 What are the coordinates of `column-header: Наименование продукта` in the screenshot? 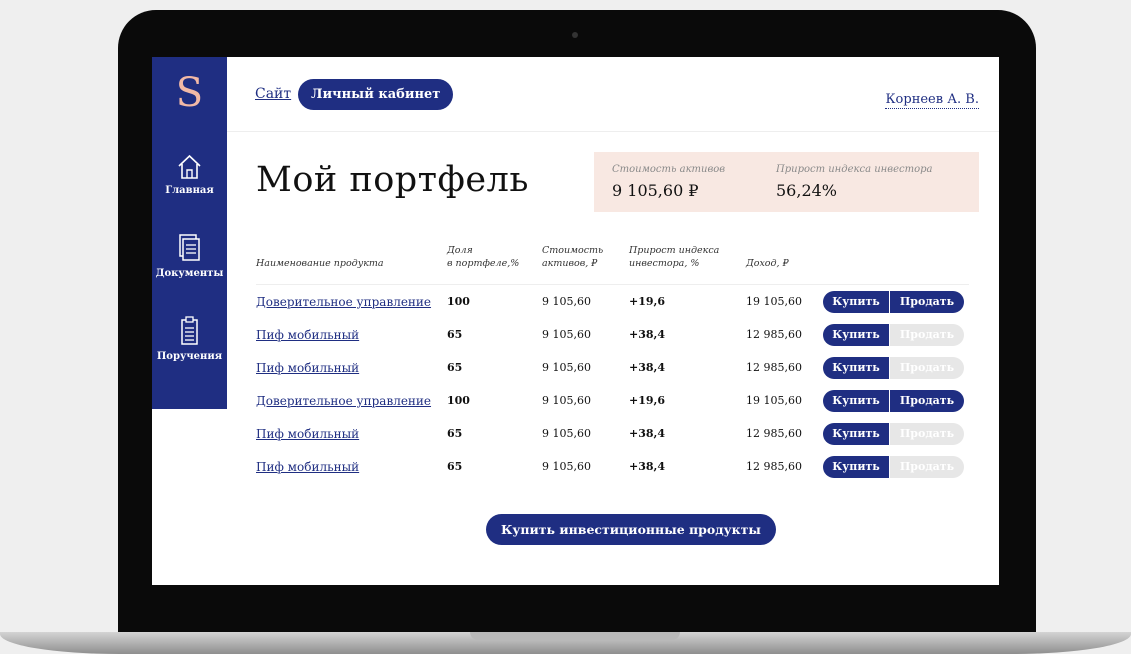 It's located at (320, 263).